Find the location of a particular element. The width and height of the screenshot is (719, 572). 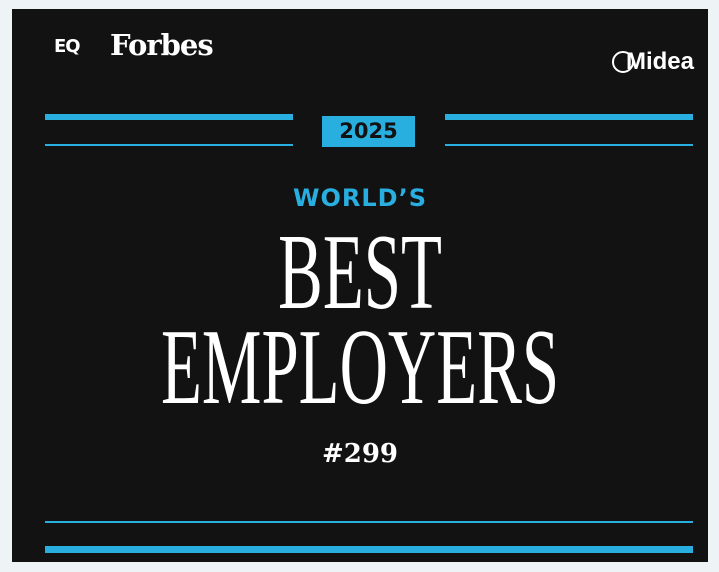

top-right-thin-line is located at coordinates (569, 145).